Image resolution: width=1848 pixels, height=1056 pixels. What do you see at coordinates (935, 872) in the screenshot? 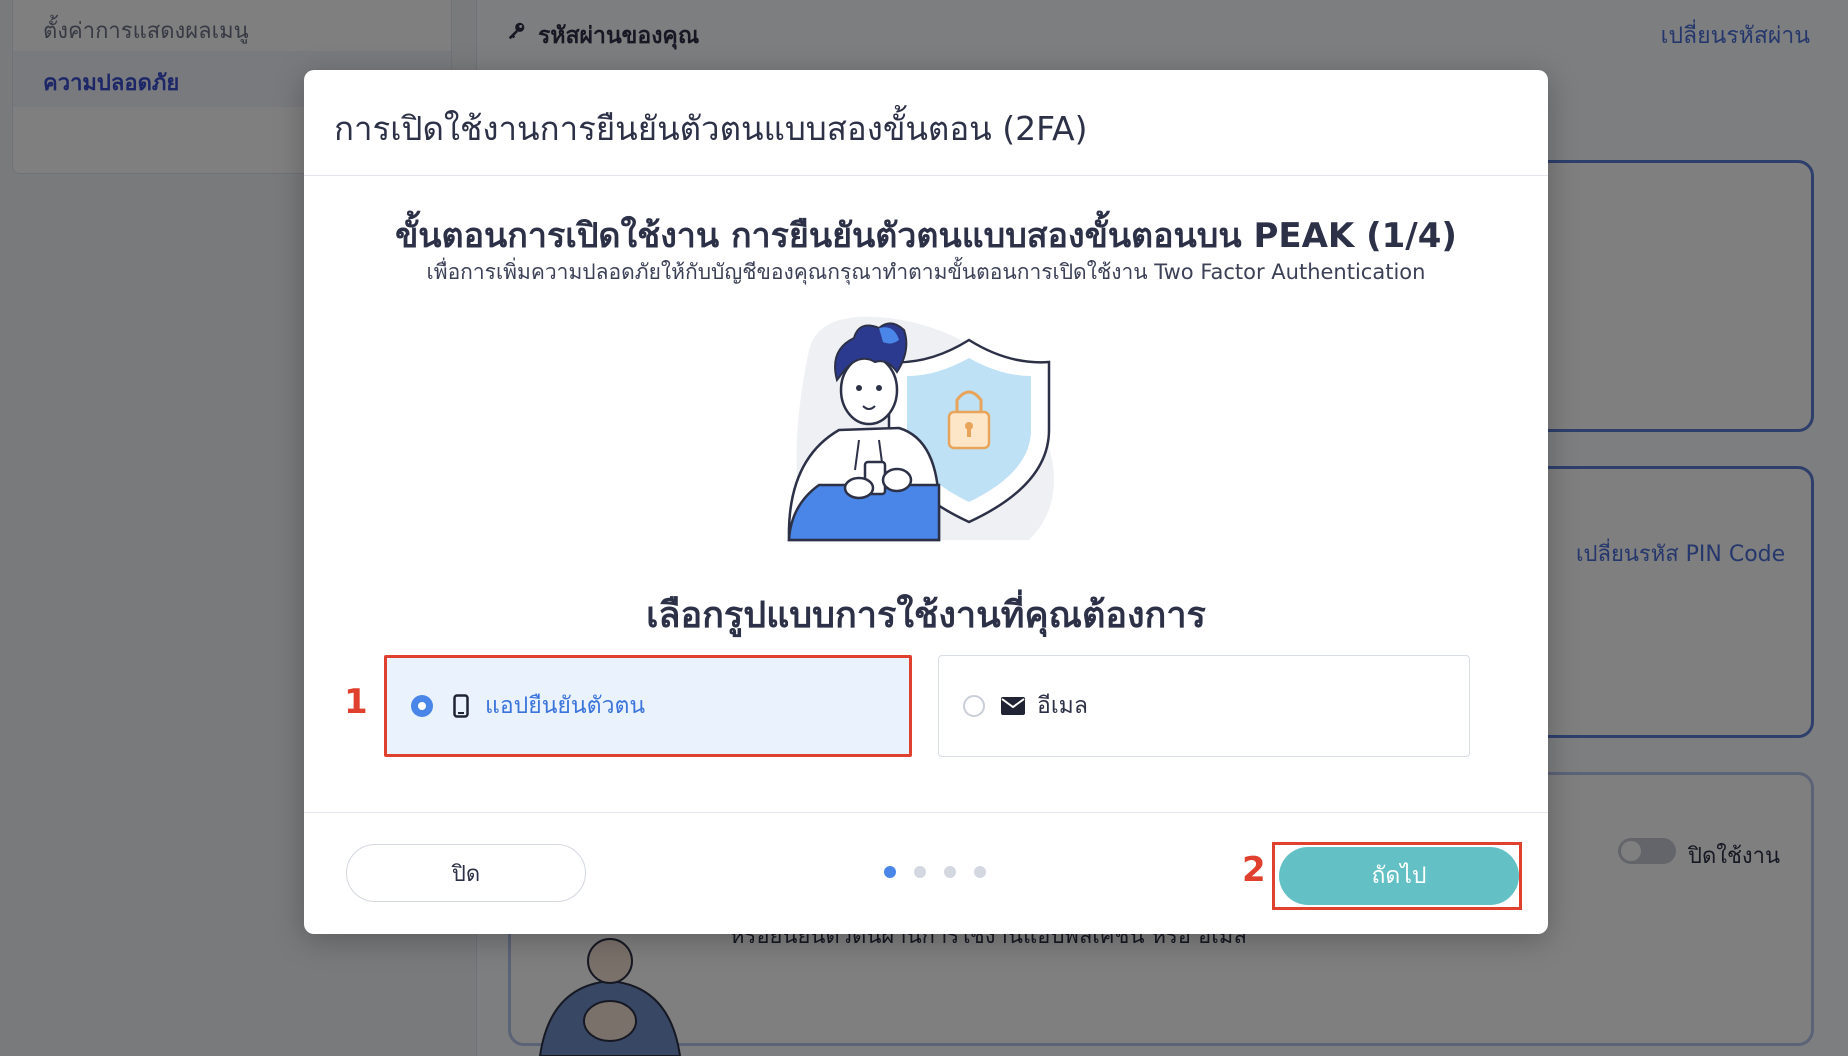
I see `step-indicator` at bounding box center [935, 872].